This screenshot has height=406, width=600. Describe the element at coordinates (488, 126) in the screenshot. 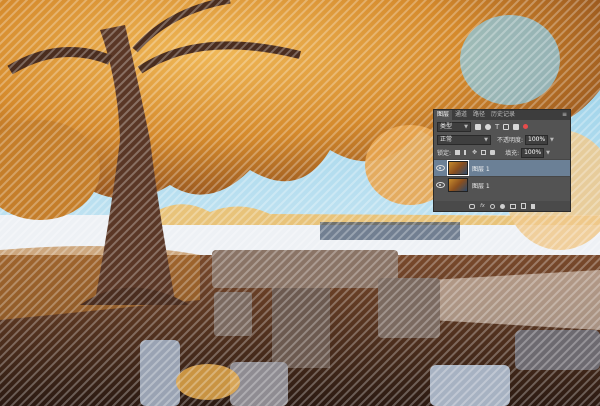

I see `adjustment-filter-icon` at that location.